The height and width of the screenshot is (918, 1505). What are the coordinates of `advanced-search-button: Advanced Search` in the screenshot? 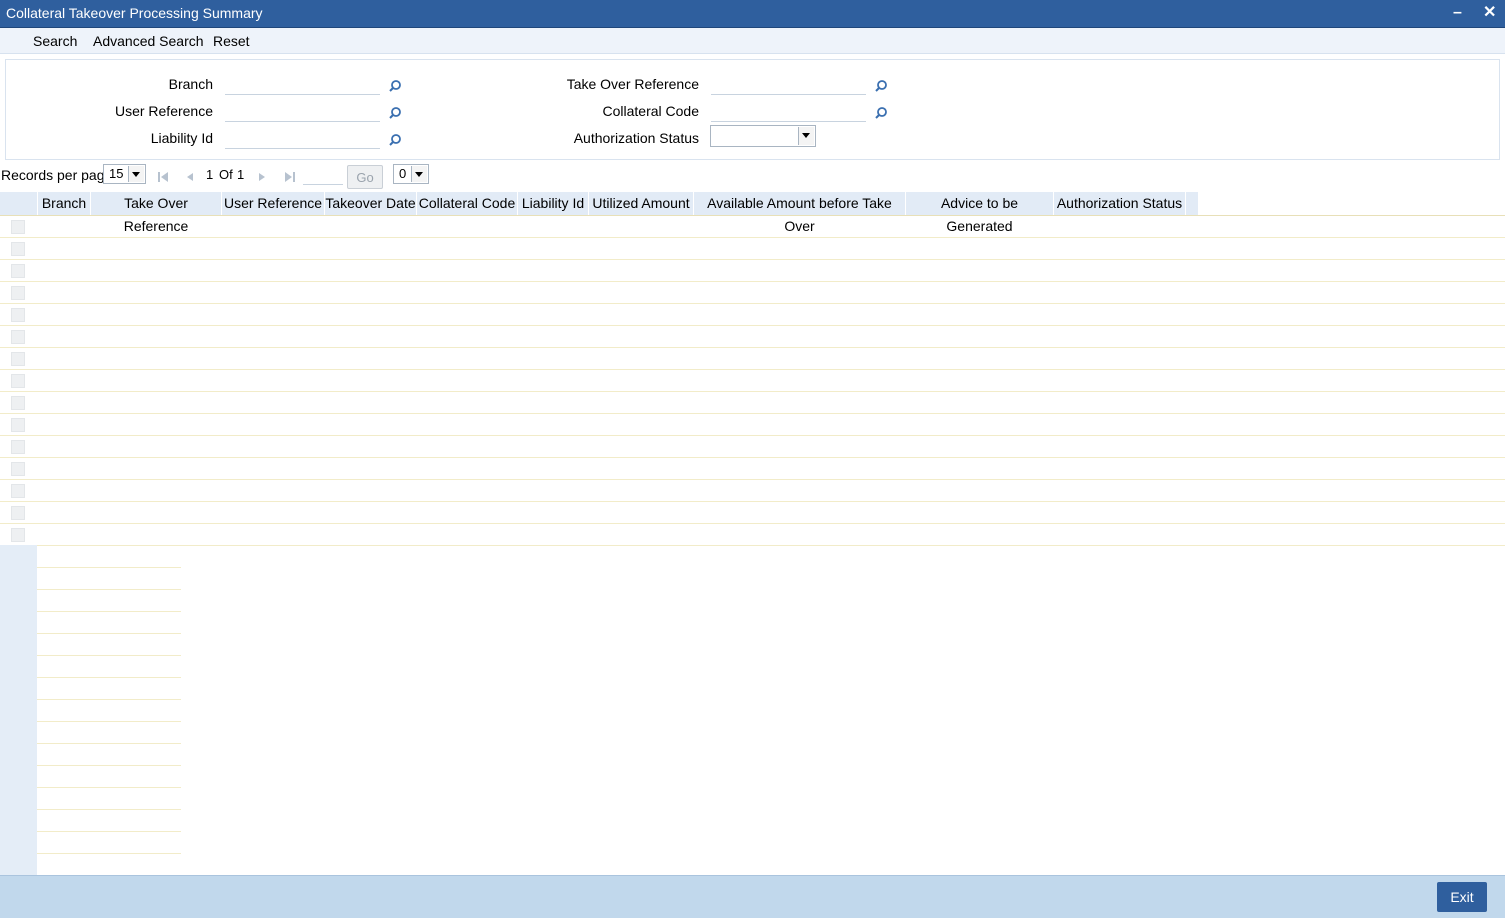 It's located at (148, 41).